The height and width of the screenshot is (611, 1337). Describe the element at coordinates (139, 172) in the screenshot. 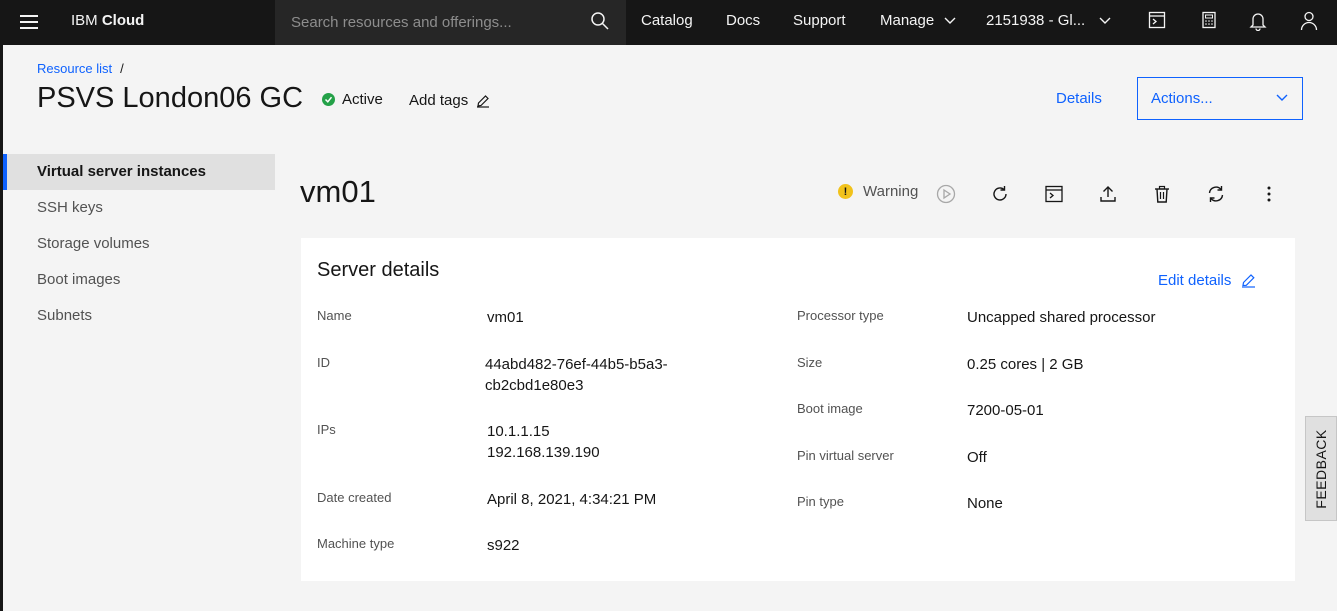

I see `sidebar-item-virtual-server-instances: Virtual server instances` at that location.